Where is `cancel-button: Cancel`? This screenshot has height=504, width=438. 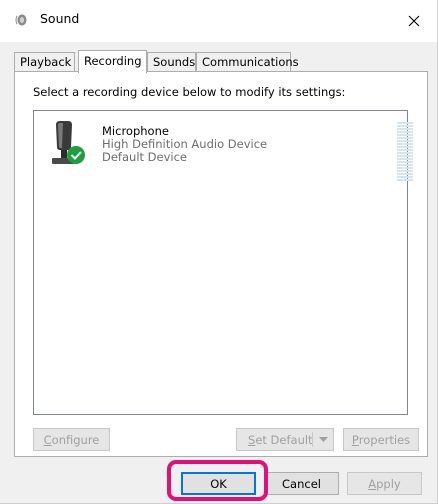
cancel-button: Cancel is located at coordinates (301, 483).